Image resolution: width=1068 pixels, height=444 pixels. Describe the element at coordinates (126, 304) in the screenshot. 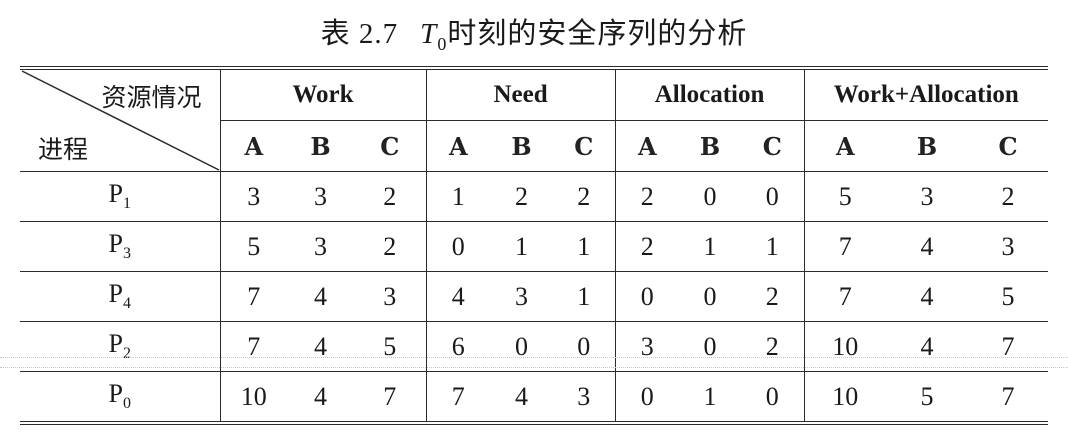

I see `process-subscript: 4` at that location.